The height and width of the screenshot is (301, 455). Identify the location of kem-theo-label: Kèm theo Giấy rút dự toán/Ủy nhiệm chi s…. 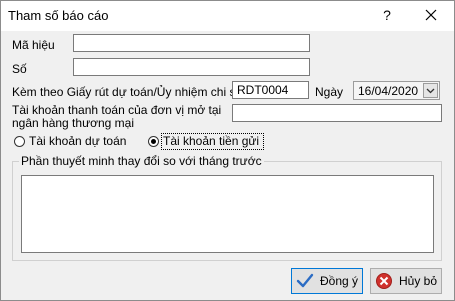
(127, 92).